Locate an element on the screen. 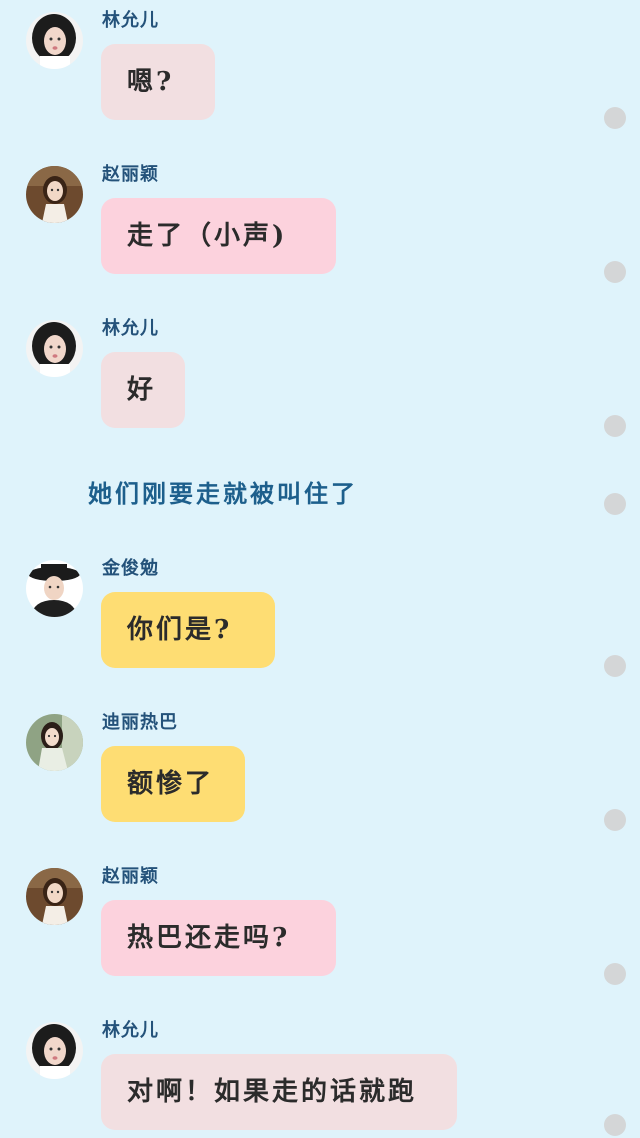 The width and height of the screenshot is (640, 1138). dilireba-avatar is located at coordinates (54, 742).